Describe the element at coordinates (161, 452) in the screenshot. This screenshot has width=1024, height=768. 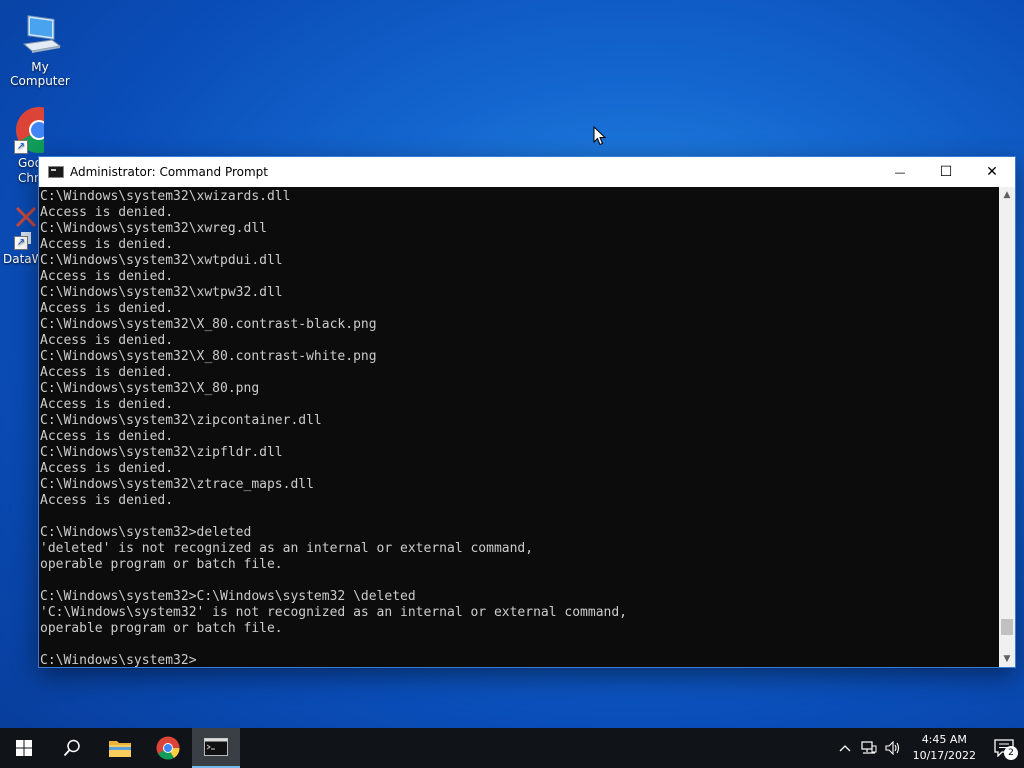
I see `console-line: C:\Windows\system32\zipfldr.dll` at that location.